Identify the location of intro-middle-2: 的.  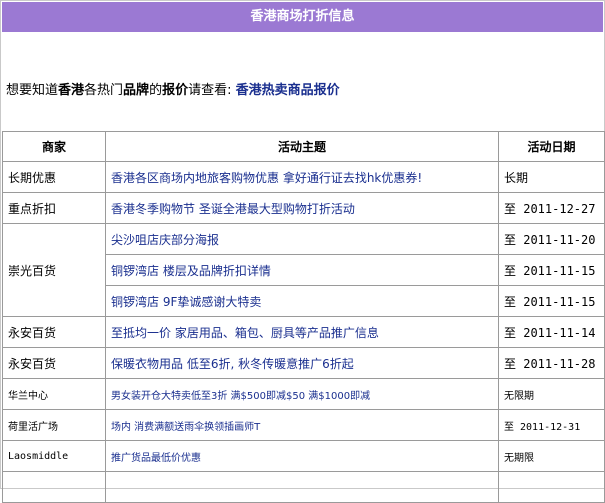
(156, 90).